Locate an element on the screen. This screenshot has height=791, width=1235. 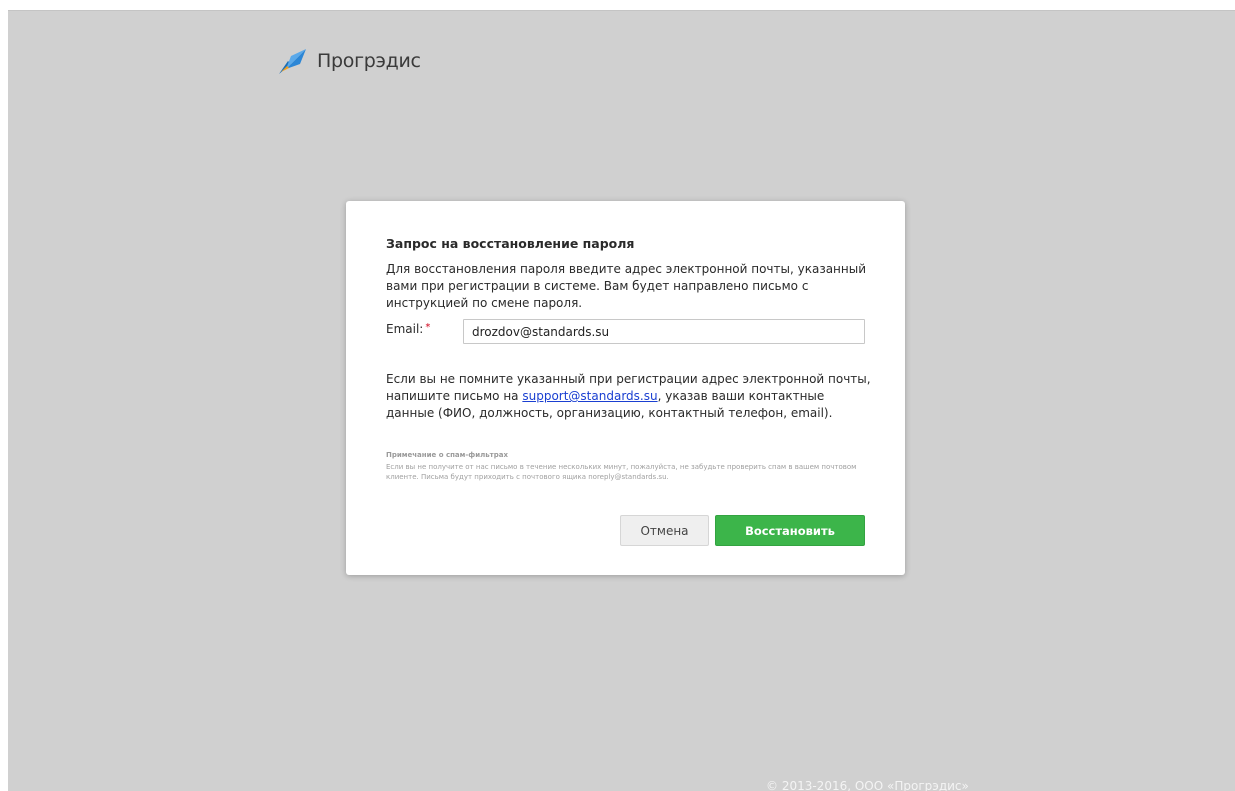
dialog-title: Запрос на восстановление пароля is located at coordinates (510, 243).